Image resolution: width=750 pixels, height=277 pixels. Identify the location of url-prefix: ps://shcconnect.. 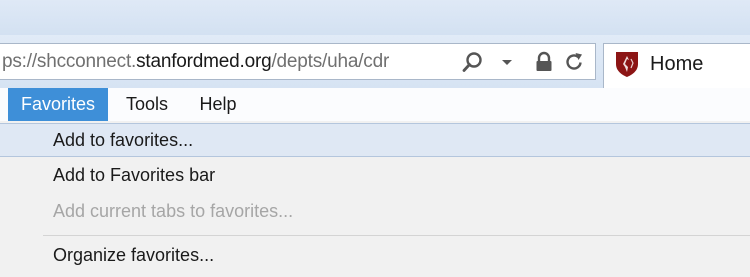
(69, 61).